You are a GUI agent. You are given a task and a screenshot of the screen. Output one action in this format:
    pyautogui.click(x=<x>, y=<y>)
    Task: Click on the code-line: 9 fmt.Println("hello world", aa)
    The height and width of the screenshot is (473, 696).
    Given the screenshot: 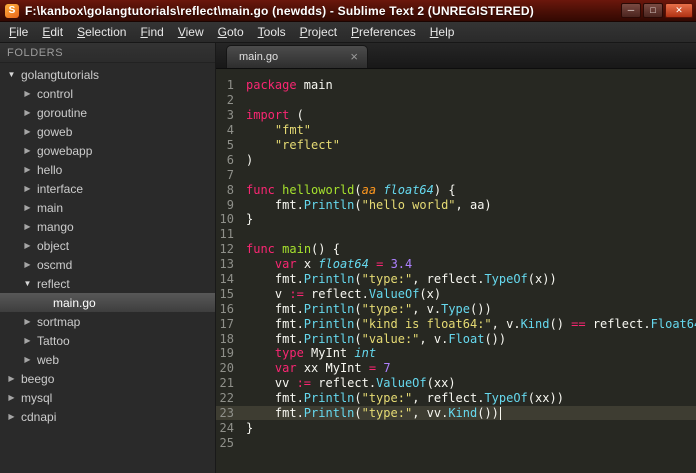 What is the action you would take?
    pyautogui.click(x=456, y=204)
    